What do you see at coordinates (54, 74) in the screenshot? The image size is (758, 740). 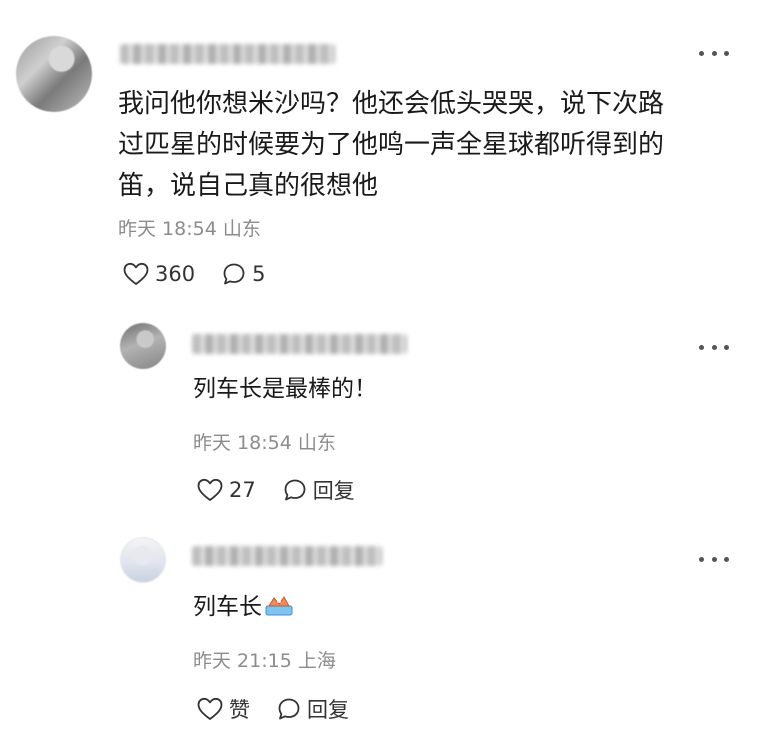 I see `commenter-avatar` at bounding box center [54, 74].